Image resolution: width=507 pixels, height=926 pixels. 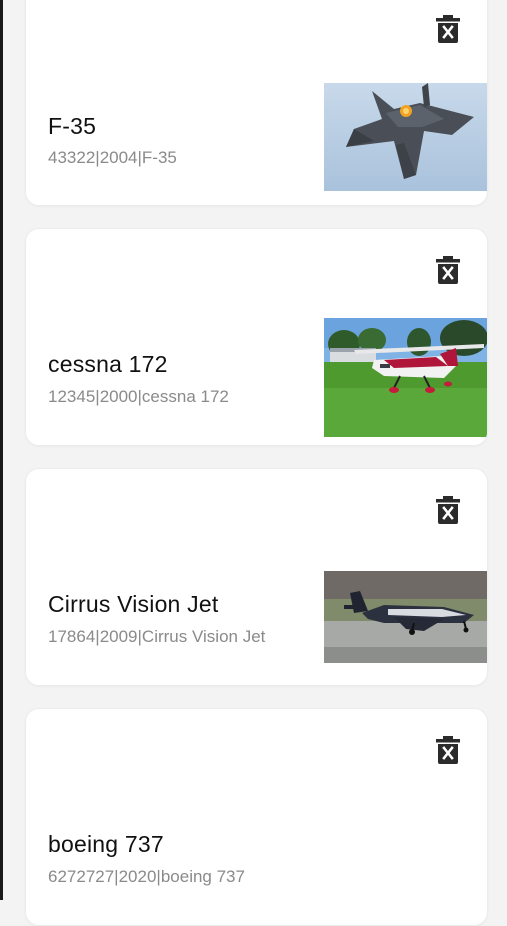 What do you see at coordinates (108, 364) in the screenshot?
I see `aircraft-title: cessna 172` at bounding box center [108, 364].